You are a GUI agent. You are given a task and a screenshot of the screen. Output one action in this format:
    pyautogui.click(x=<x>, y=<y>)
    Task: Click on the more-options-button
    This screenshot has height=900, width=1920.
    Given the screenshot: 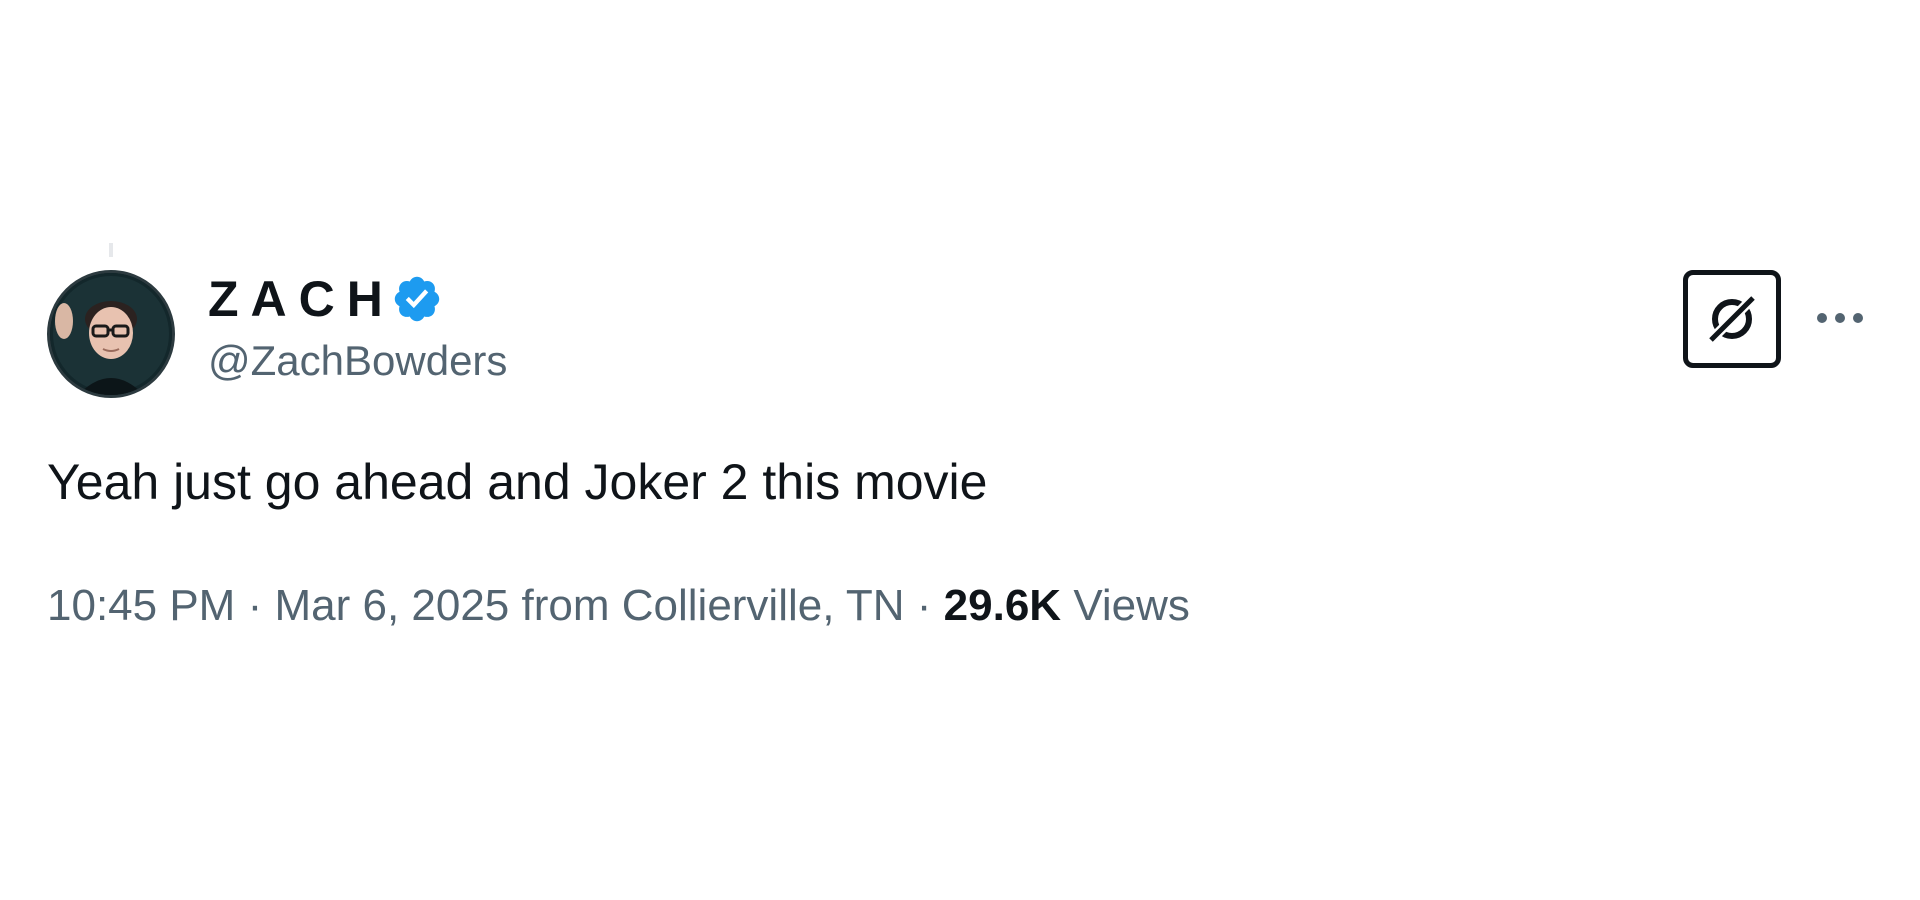 What is the action you would take?
    pyautogui.click(x=1840, y=318)
    